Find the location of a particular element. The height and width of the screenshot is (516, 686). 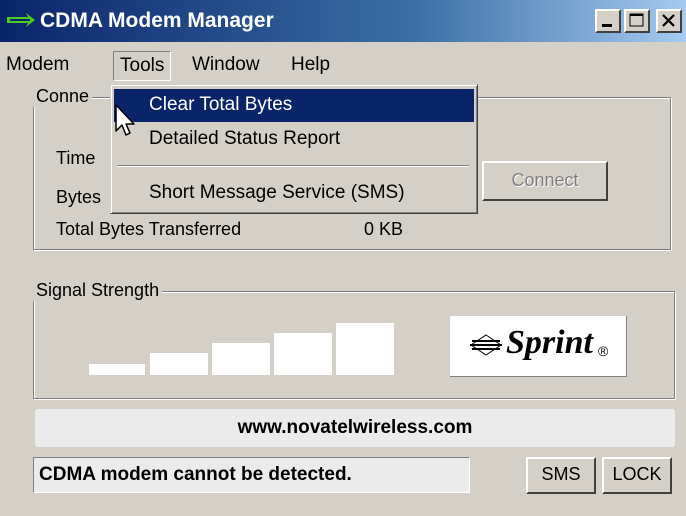

close-icon is located at coordinates (668, 20).